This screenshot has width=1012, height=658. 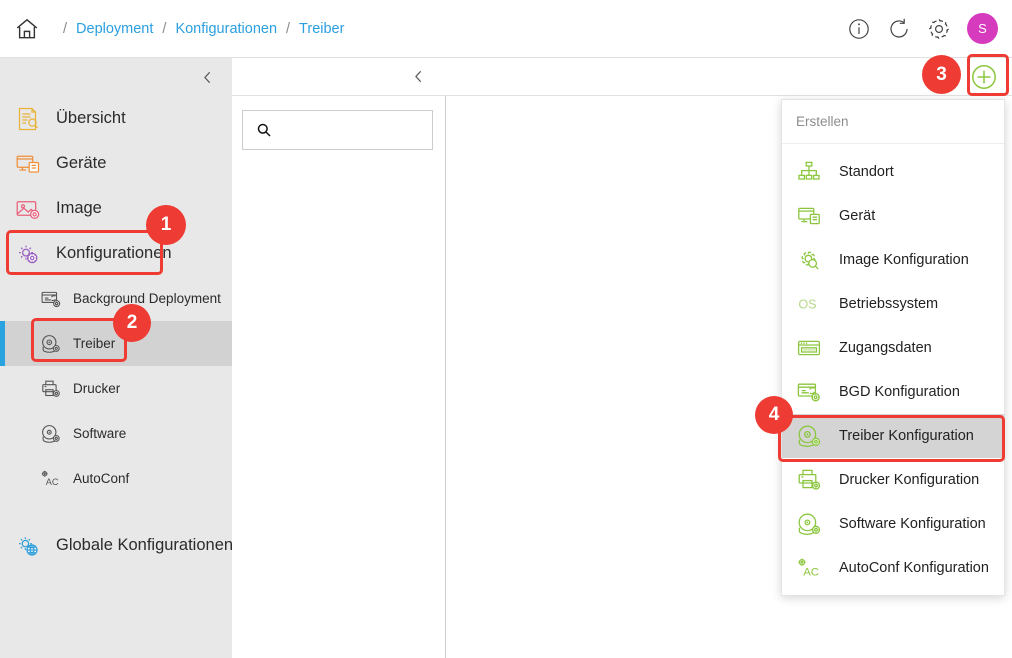 I want to click on avatar: S, so click(x=982, y=28).